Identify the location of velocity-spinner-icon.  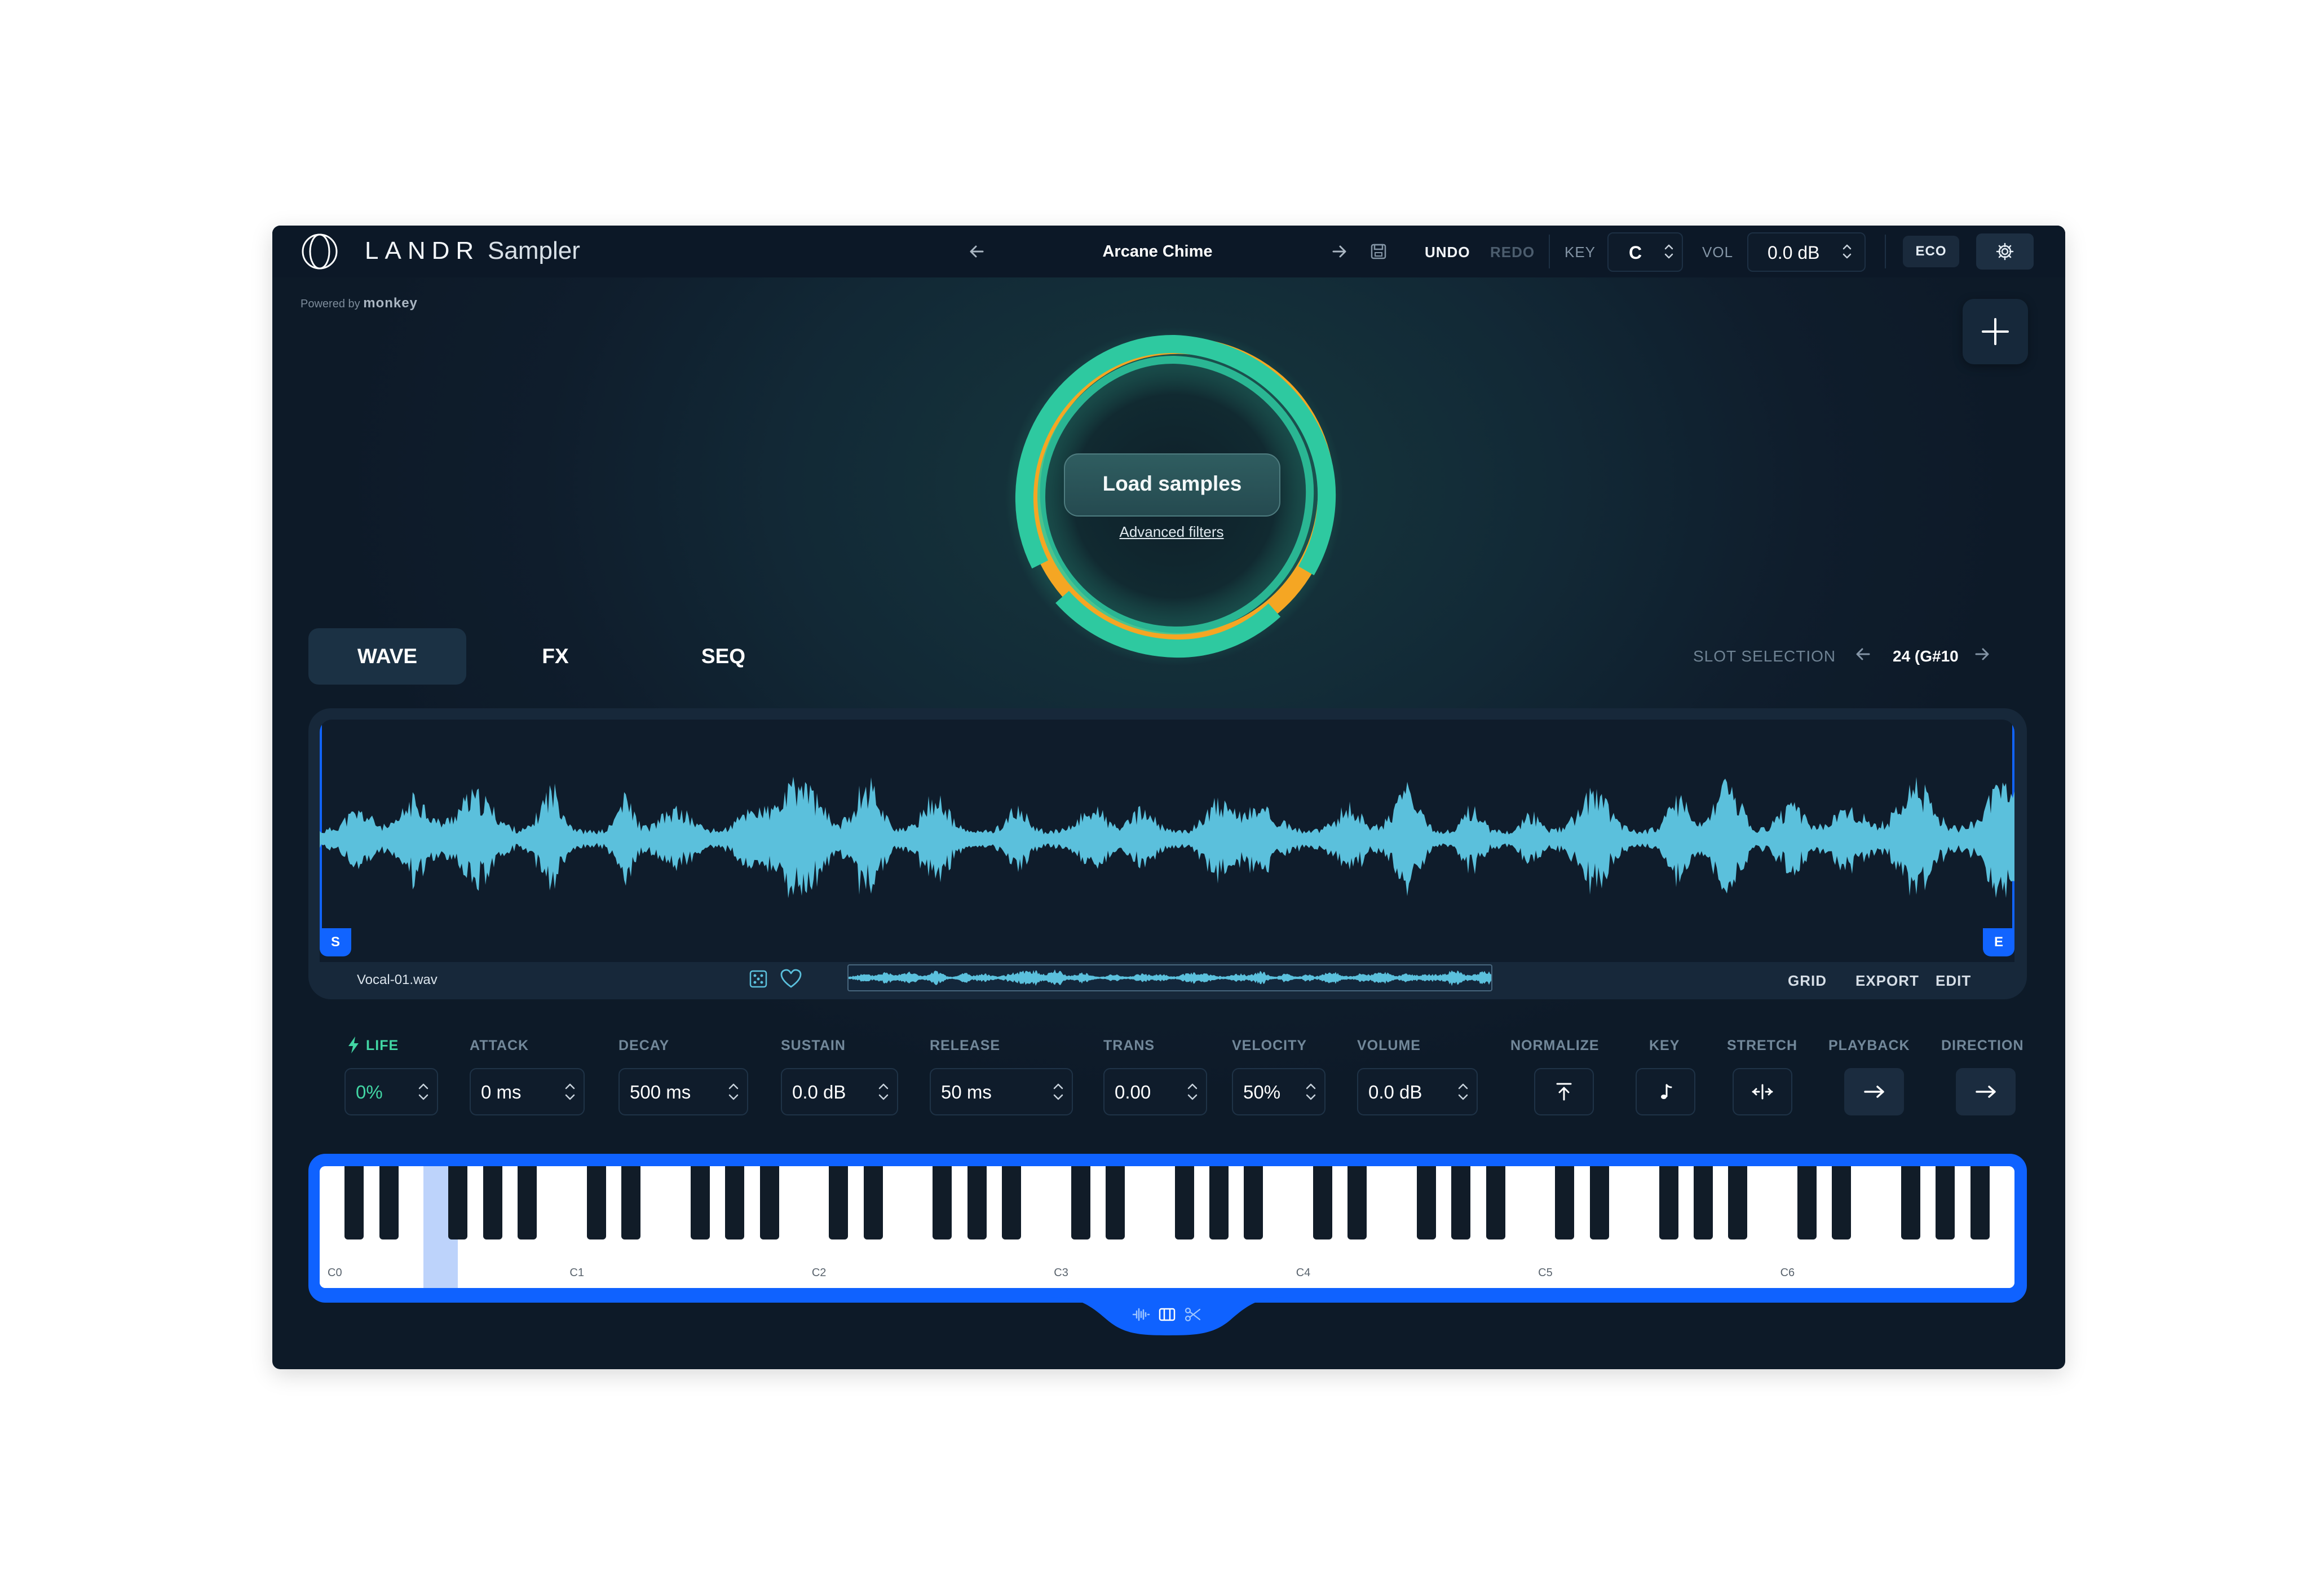
(1311, 1091).